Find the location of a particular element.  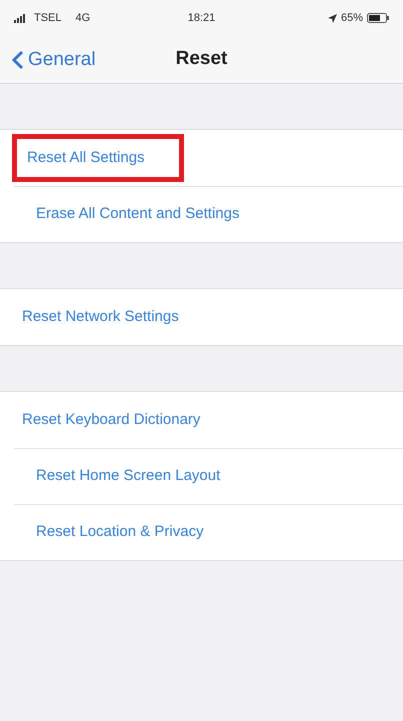

nav-title: Reset is located at coordinates (202, 59).